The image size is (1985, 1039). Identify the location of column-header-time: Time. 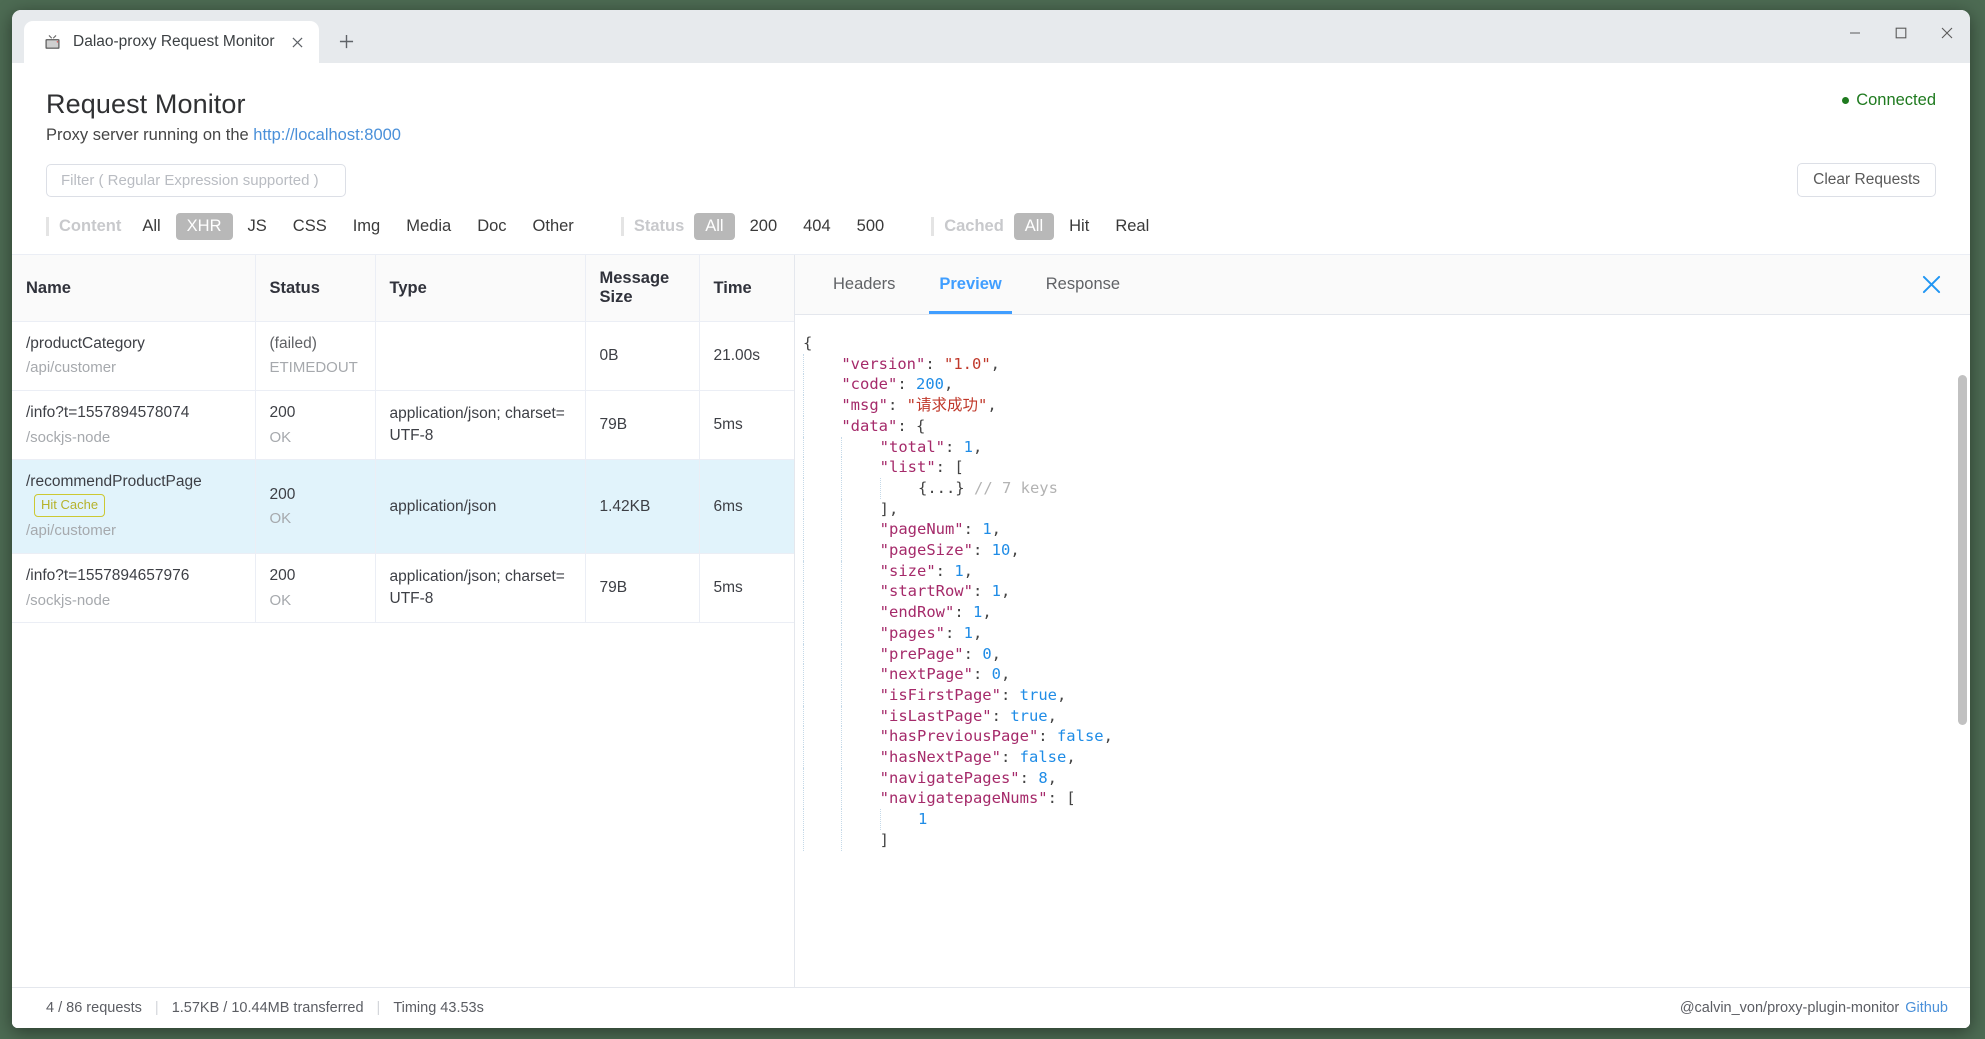
(746, 288).